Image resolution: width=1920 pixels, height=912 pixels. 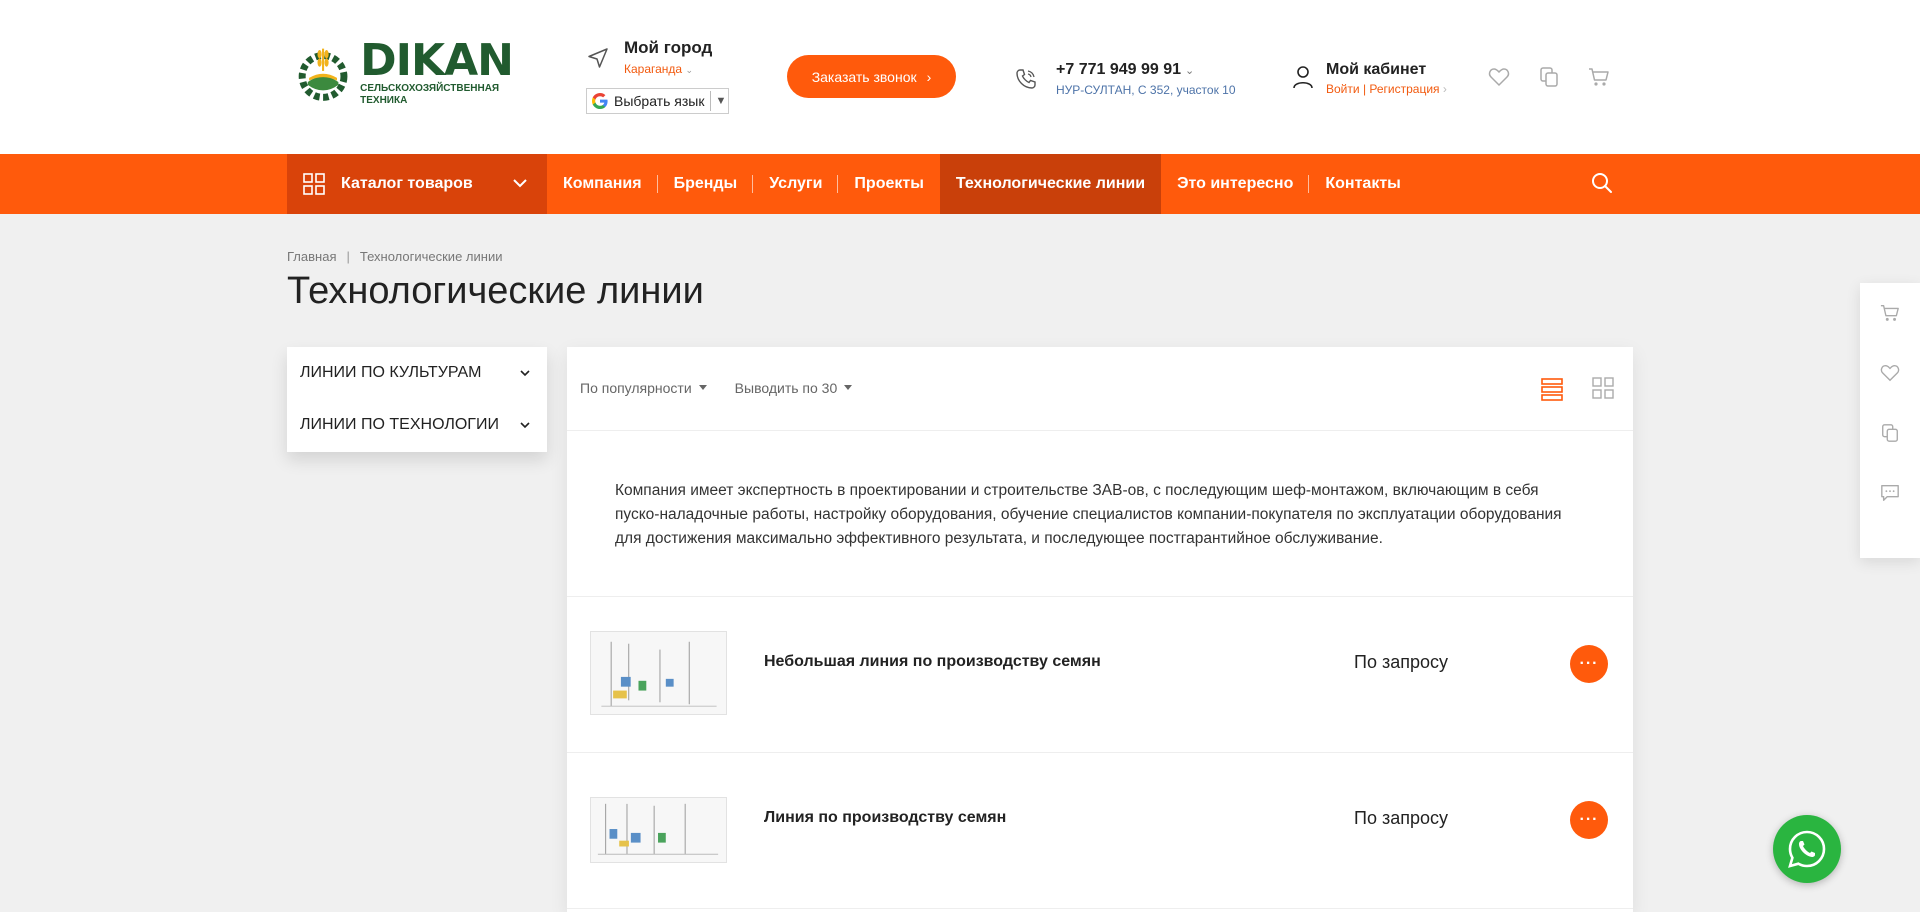 I want to click on order-call-button: Заказать звонок ›, so click(x=871, y=76).